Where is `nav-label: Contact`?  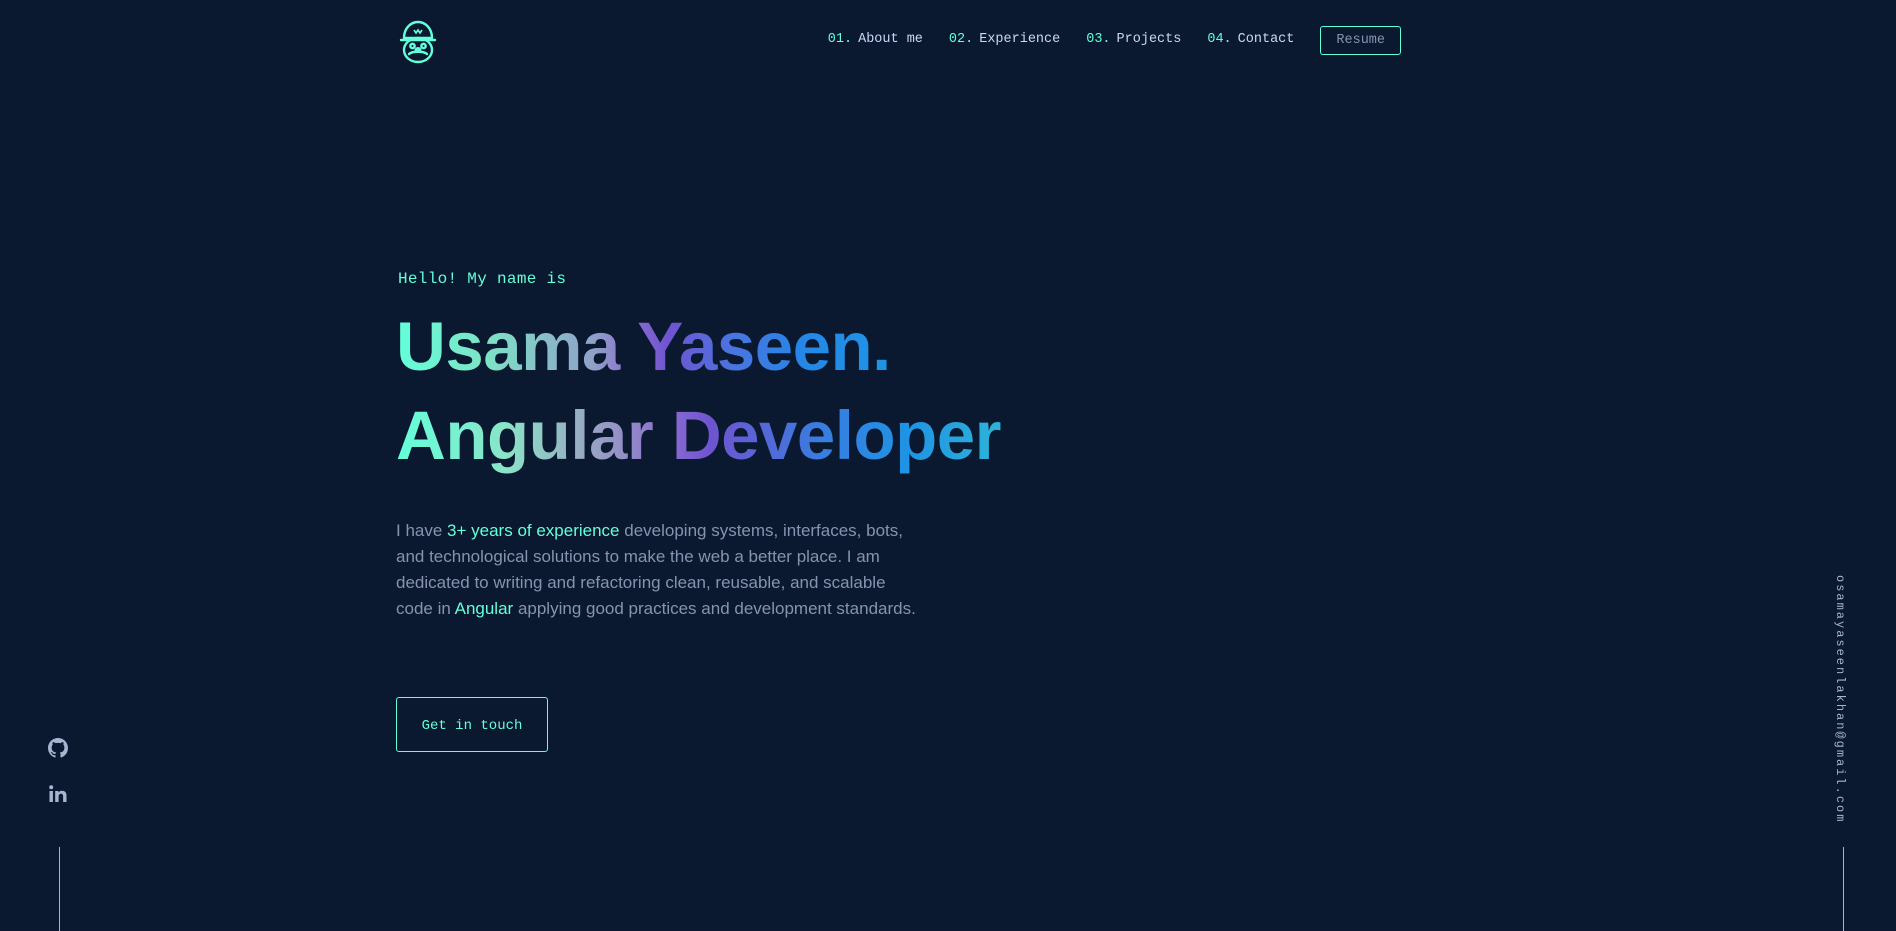 nav-label: Contact is located at coordinates (1266, 39).